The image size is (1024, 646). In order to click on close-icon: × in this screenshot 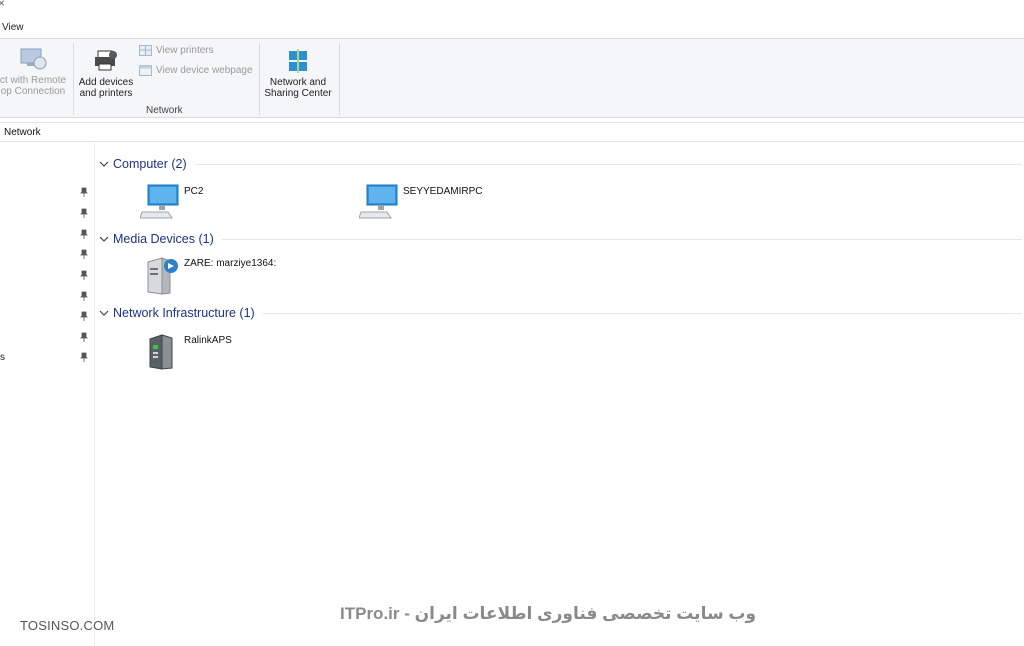, I will do `click(2, 5)`.